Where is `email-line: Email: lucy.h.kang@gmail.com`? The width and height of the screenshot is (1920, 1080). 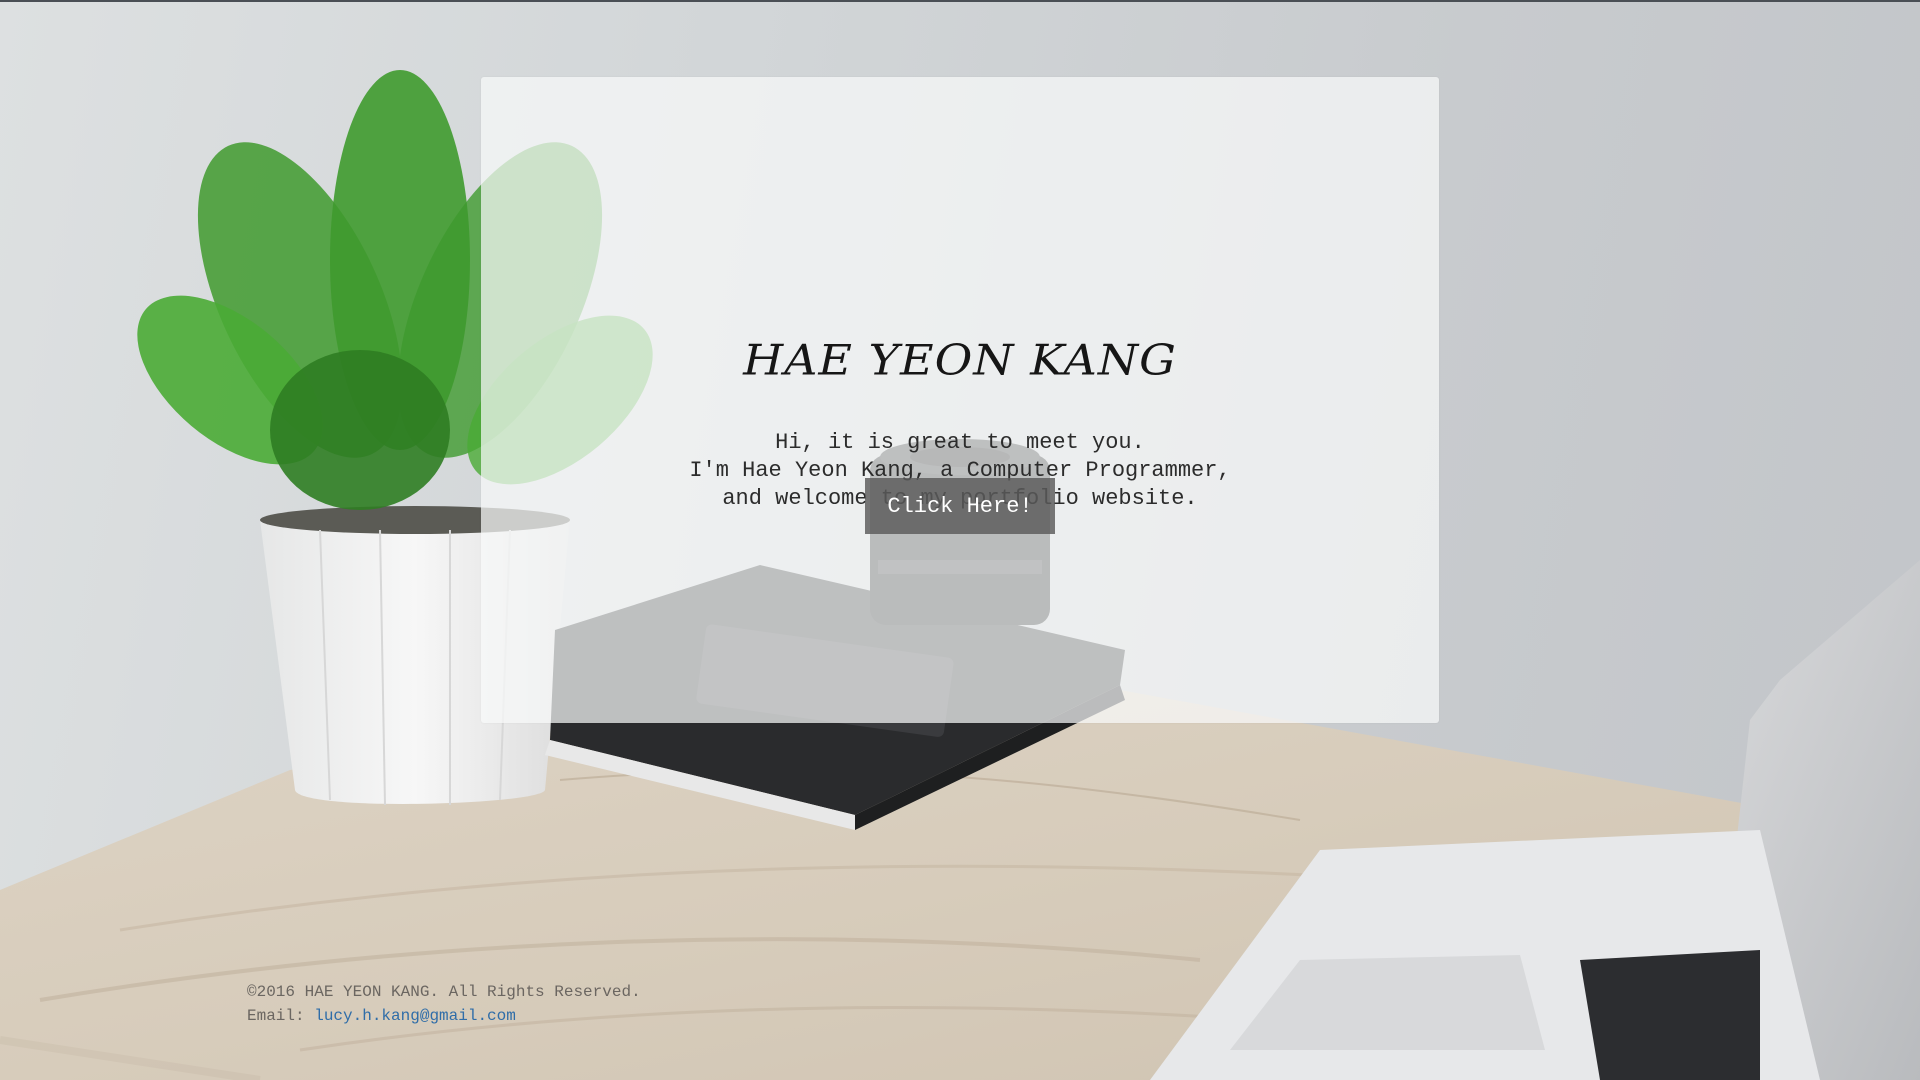
email-line: Email: lucy.h.kang@gmail.com is located at coordinates (444, 1016).